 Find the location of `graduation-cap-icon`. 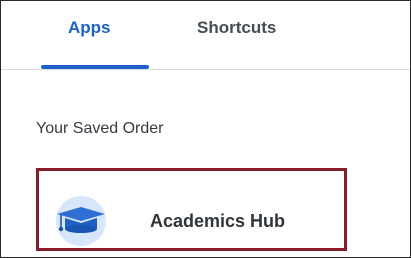

graduation-cap-icon is located at coordinates (81, 221).